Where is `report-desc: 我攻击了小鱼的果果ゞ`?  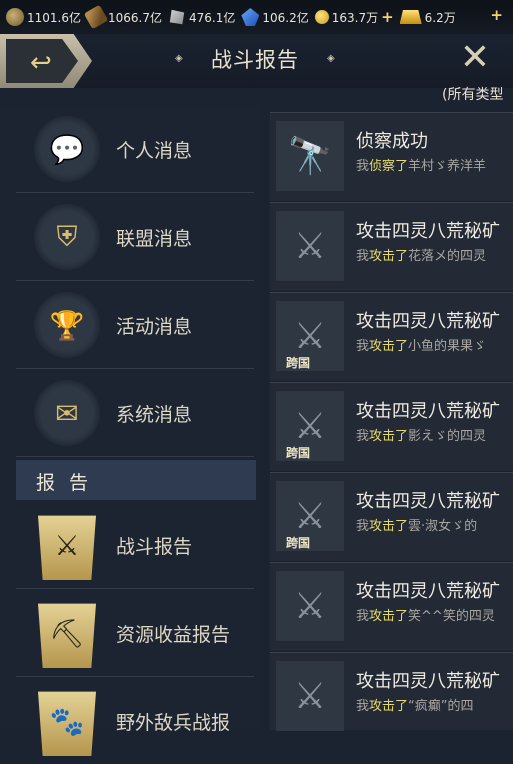
report-desc: 我攻击了小鱼的果果ゞ is located at coordinates (421, 346).